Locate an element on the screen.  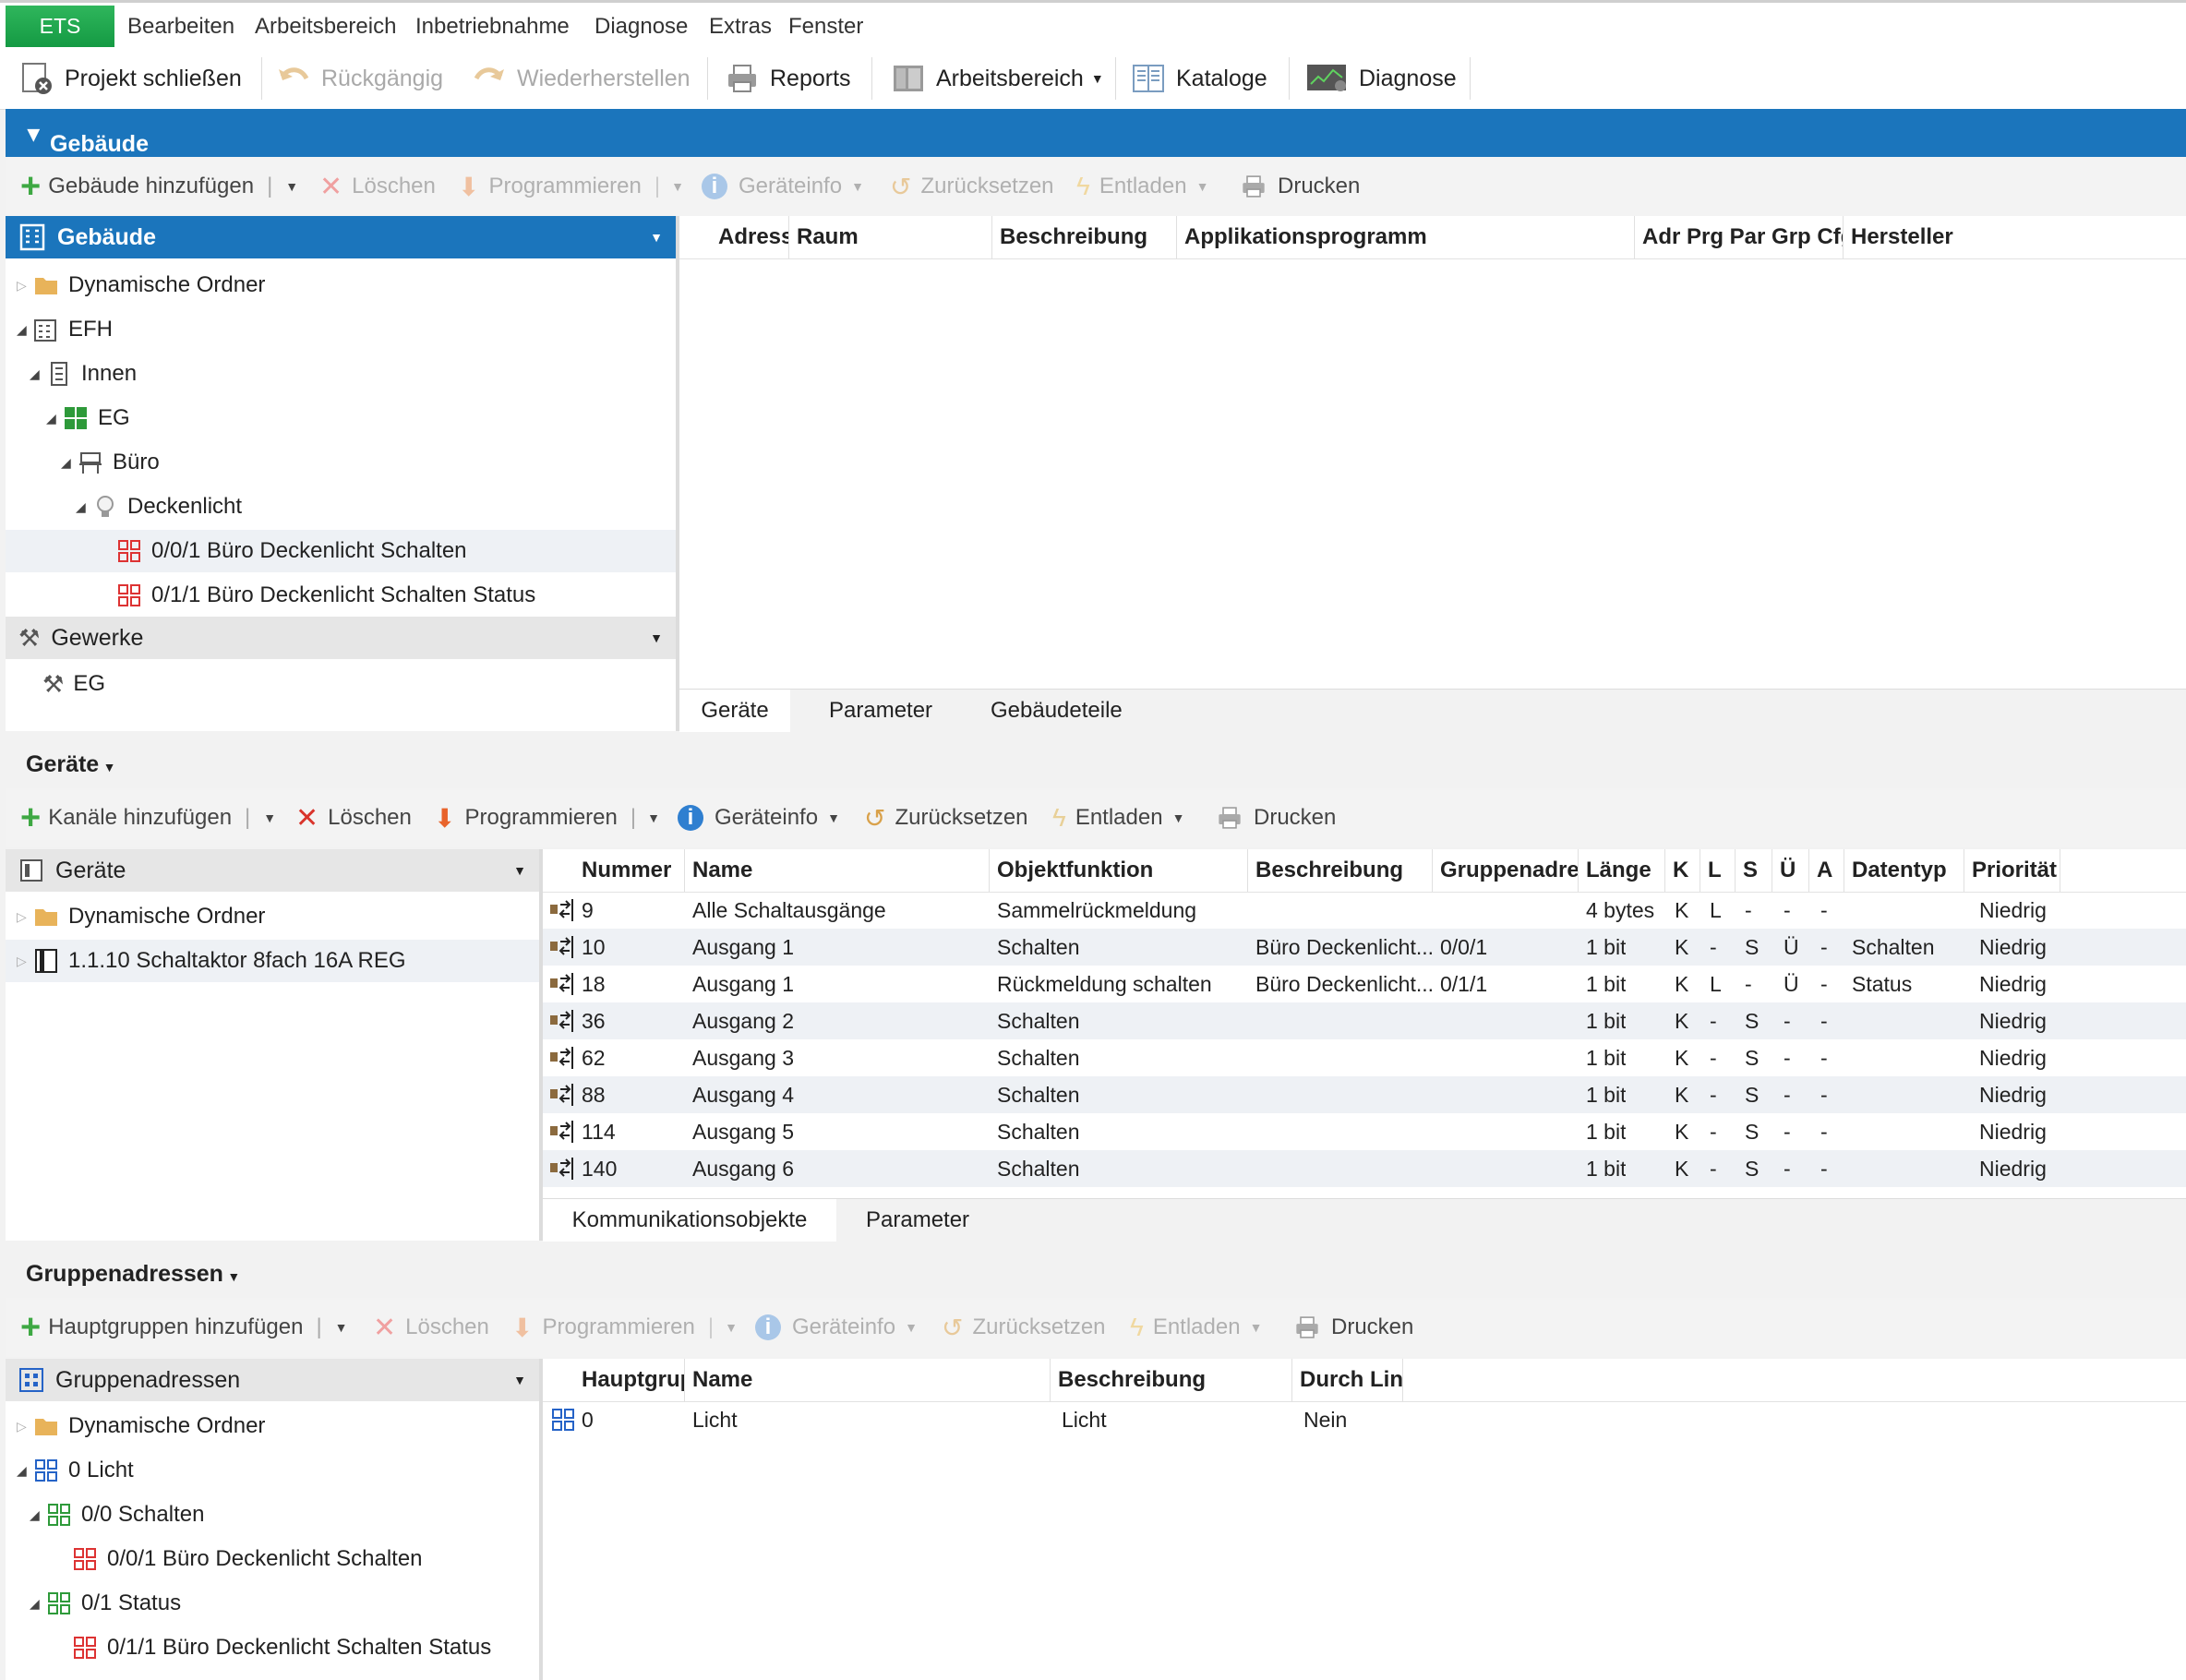
table-row: 114 Ausgang 5 Schalten 1 bit K - S - - Niedrig is located at coordinates (1364, 1131).